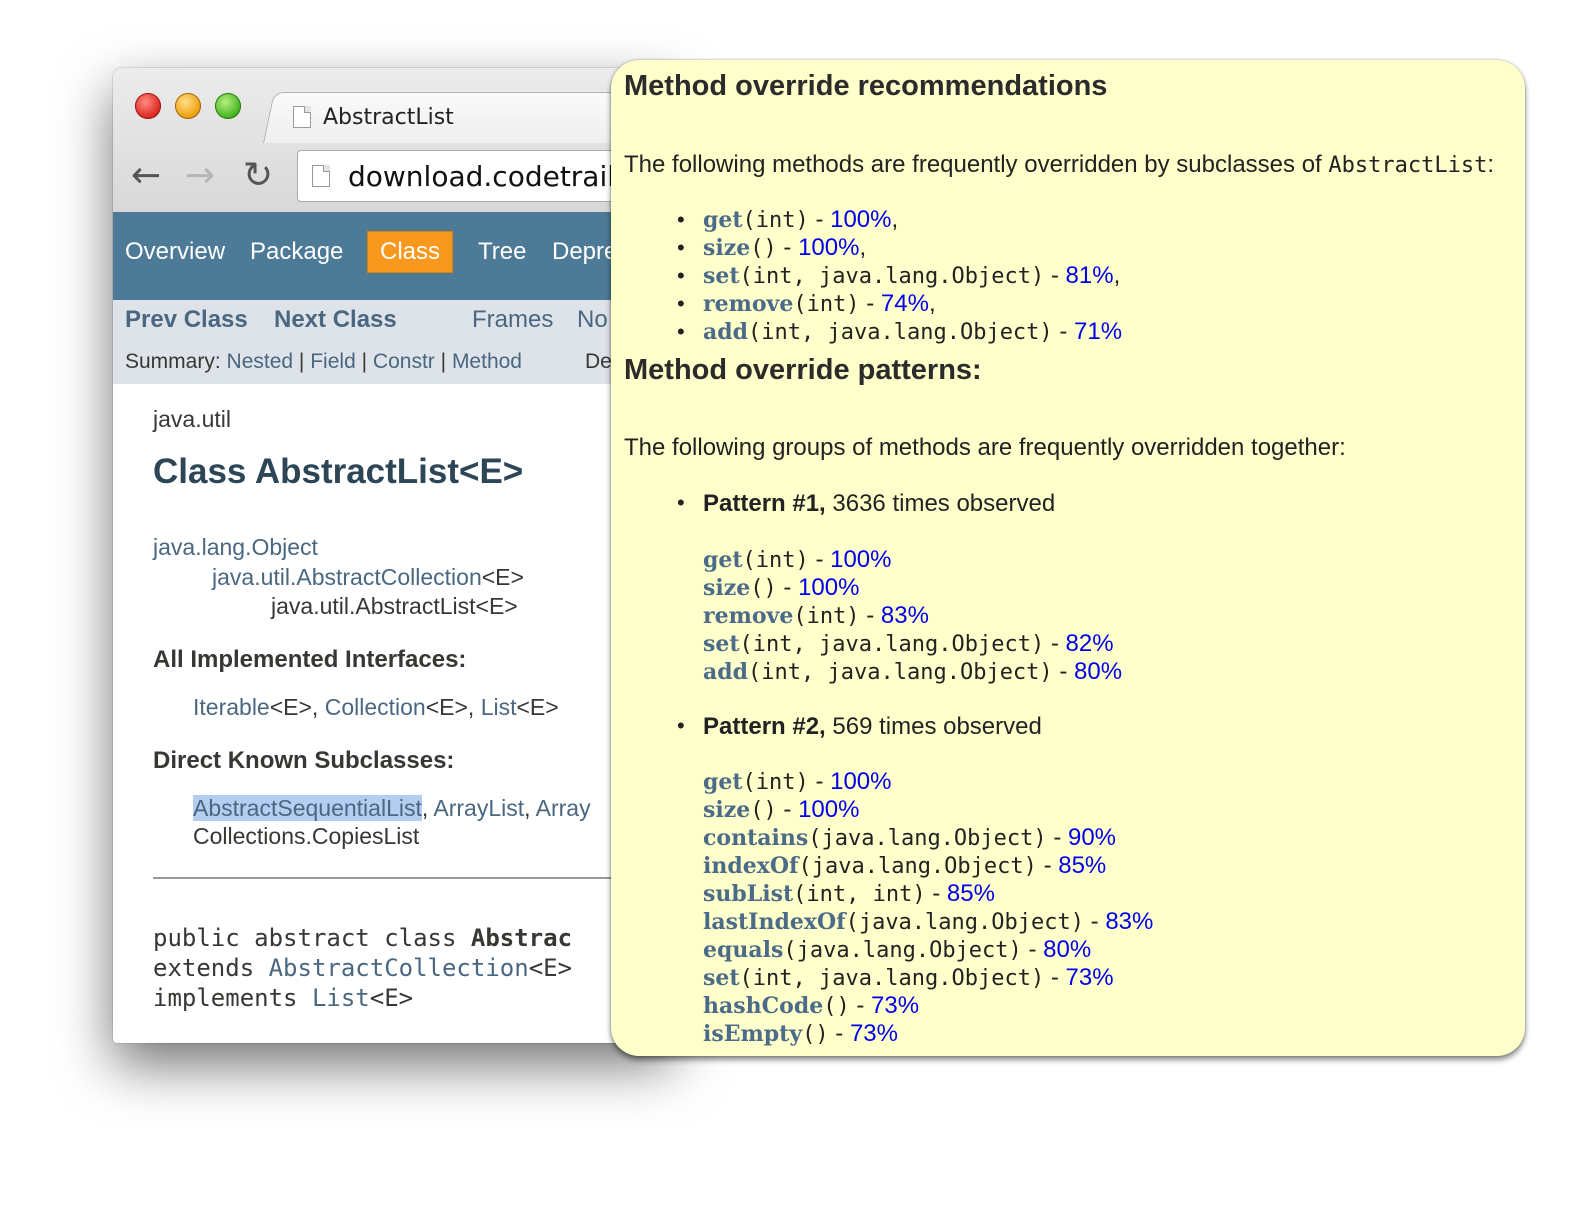  Describe the element at coordinates (512, 320) in the screenshot. I see `frames-link: Frames` at that location.